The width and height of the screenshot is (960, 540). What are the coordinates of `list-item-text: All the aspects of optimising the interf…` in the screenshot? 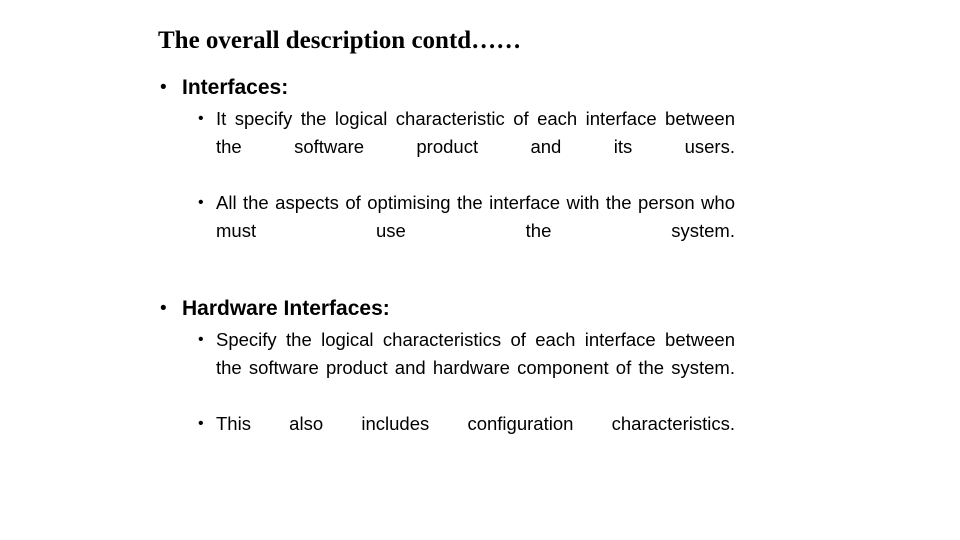 It's located at (475, 216).